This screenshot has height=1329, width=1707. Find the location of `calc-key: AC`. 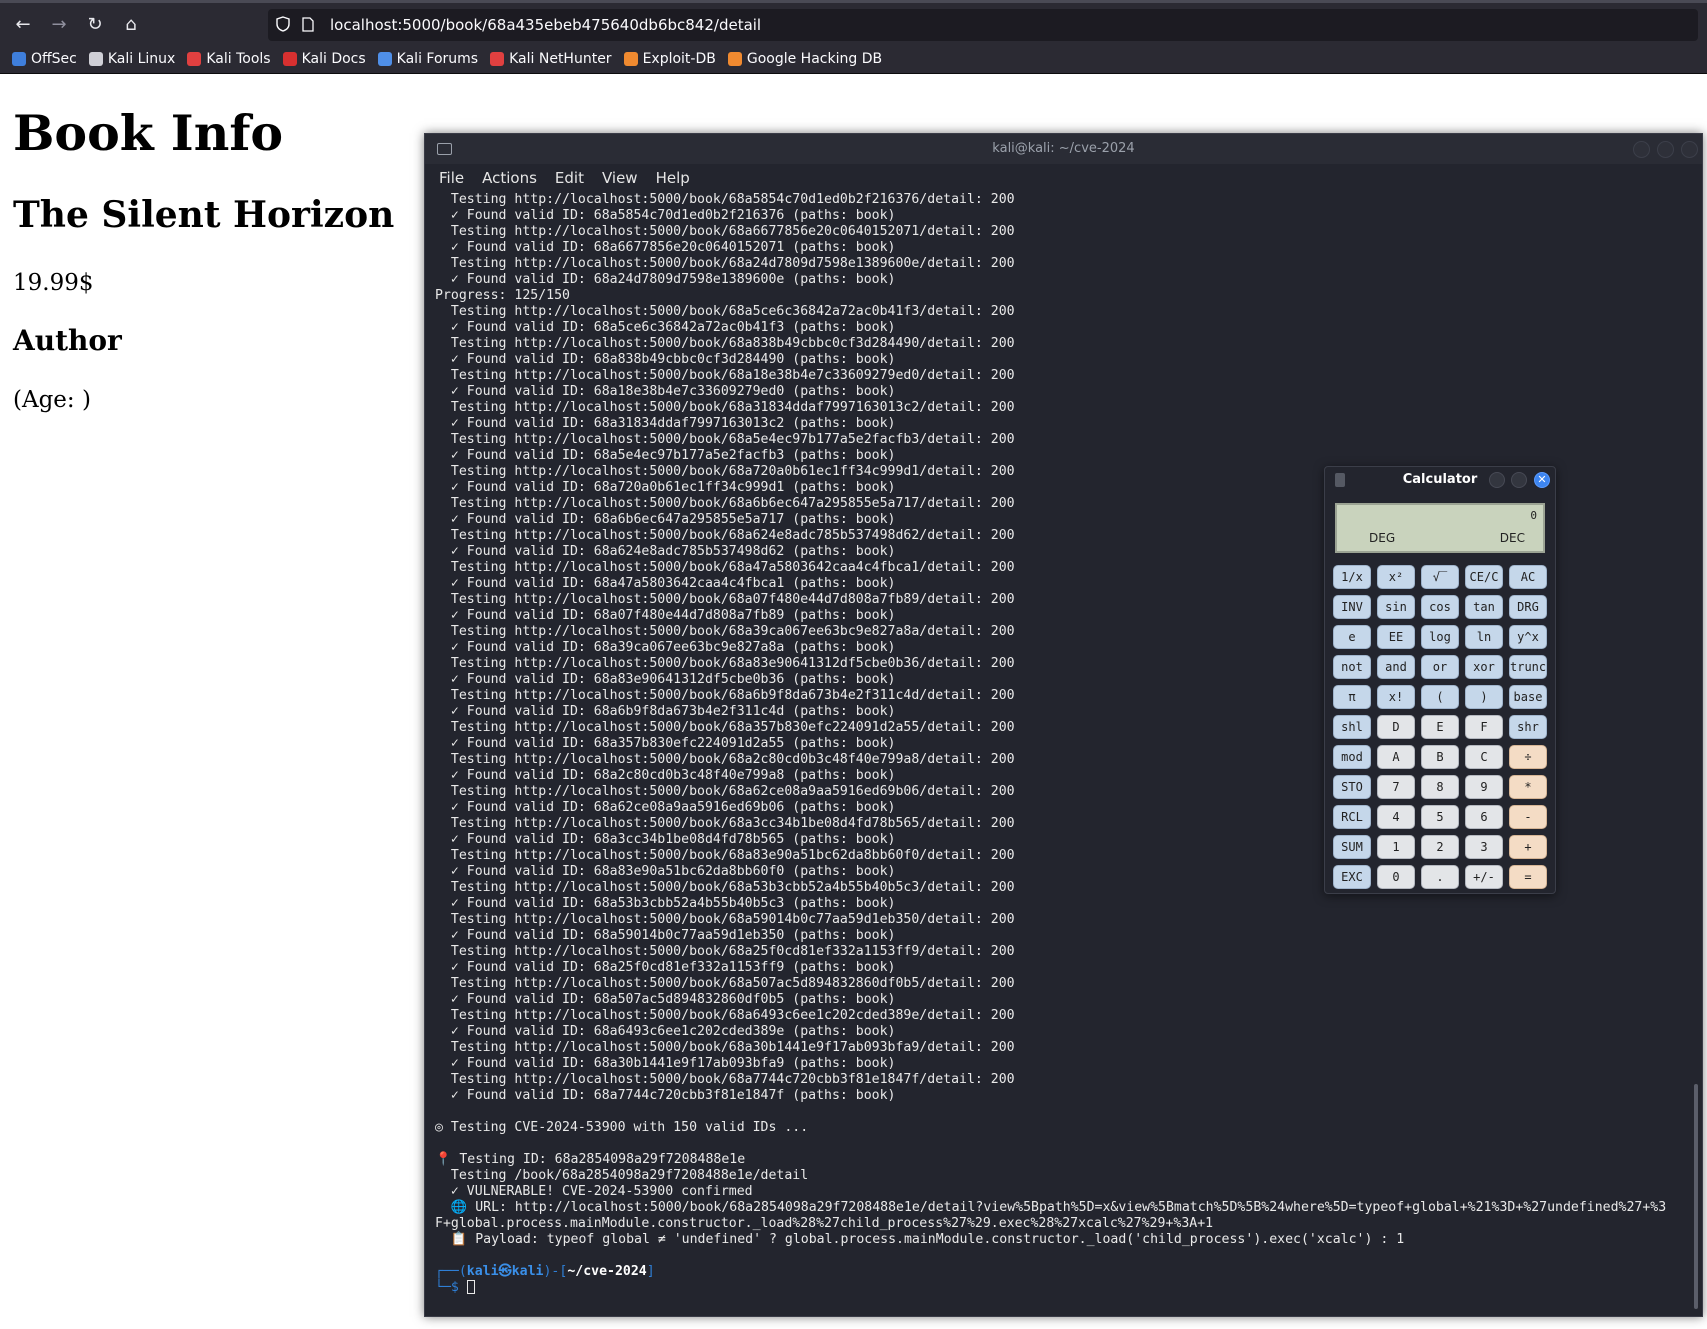

calc-key: AC is located at coordinates (1528, 577).